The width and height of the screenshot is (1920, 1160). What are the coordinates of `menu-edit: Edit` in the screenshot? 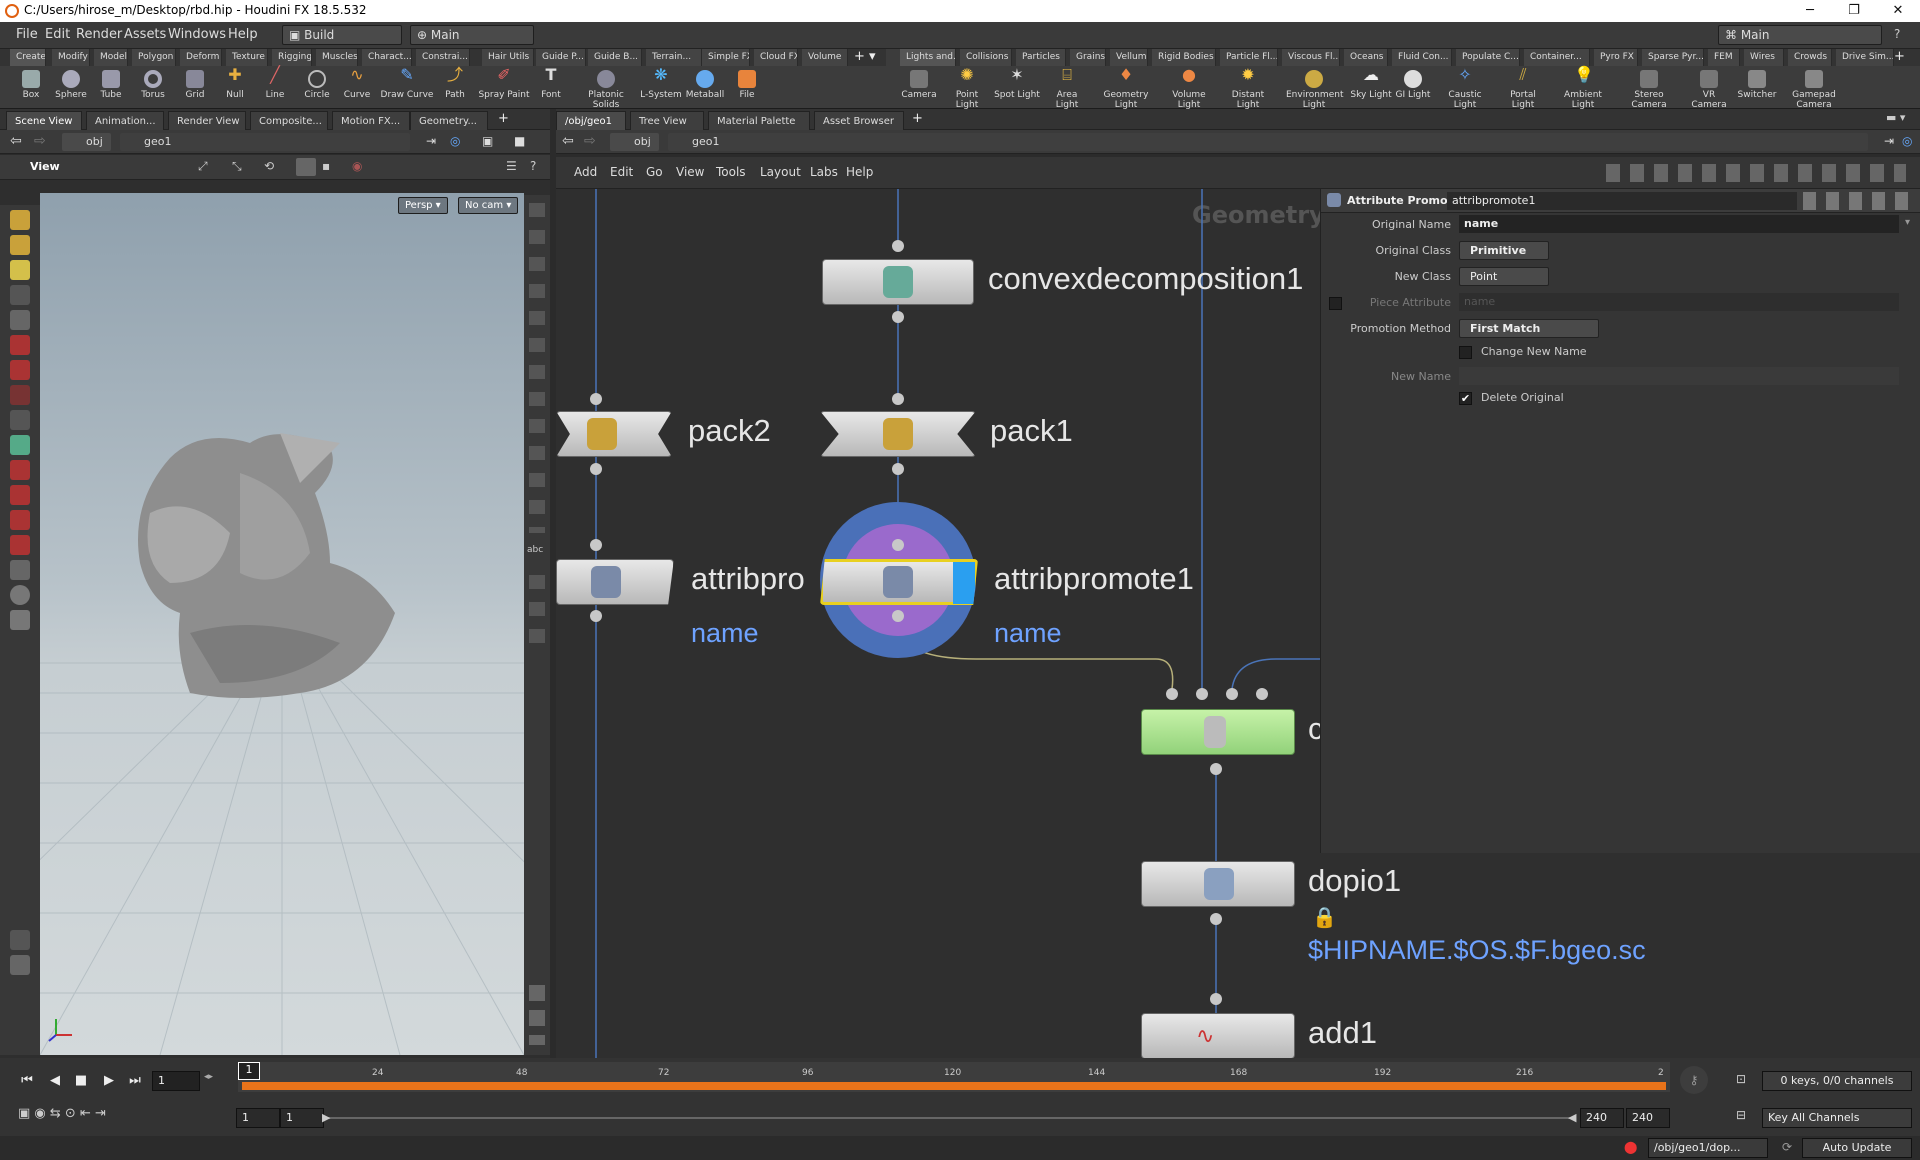 It's located at (57, 34).